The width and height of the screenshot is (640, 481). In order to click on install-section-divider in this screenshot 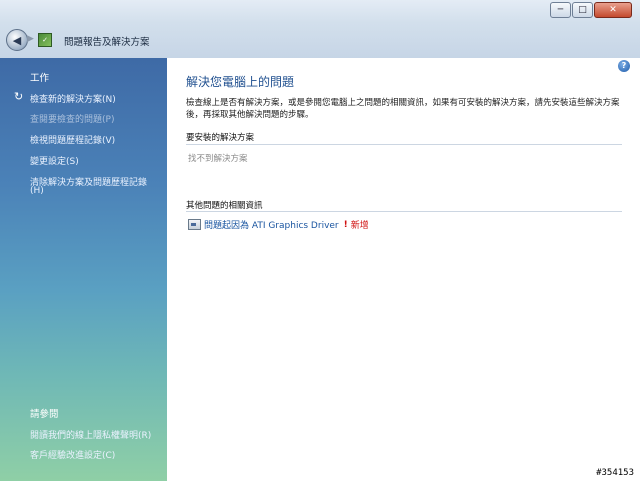, I will do `click(404, 144)`.